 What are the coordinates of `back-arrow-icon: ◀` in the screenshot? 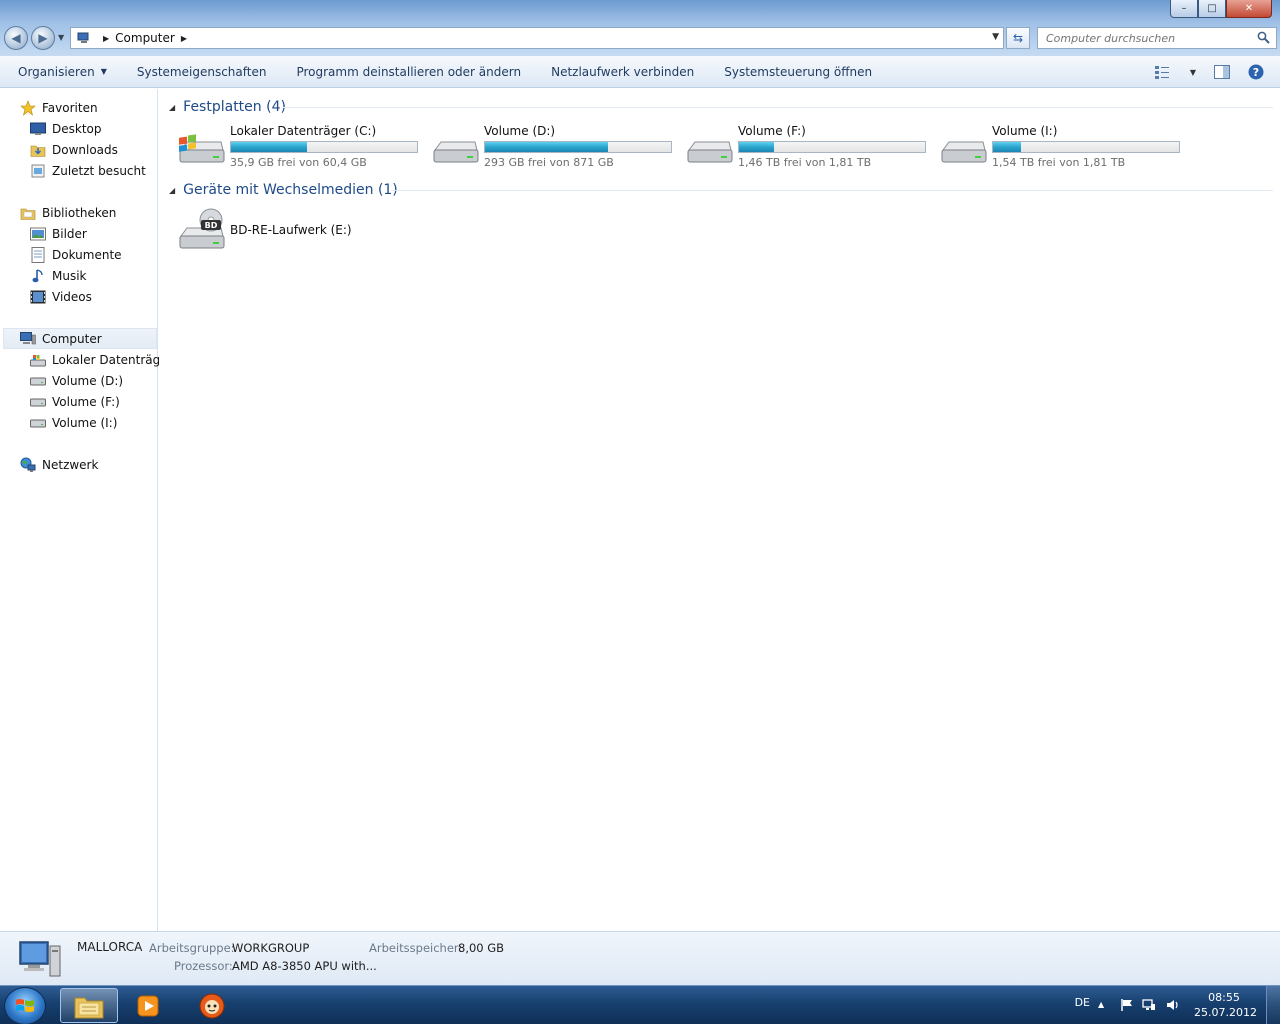 It's located at (16, 38).